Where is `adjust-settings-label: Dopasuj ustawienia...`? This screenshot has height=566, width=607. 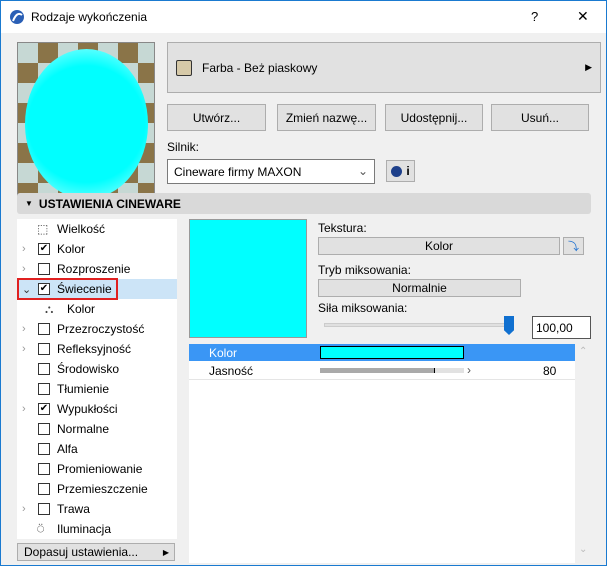
adjust-settings-label: Dopasuj ustawienia... is located at coordinates (81, 552).